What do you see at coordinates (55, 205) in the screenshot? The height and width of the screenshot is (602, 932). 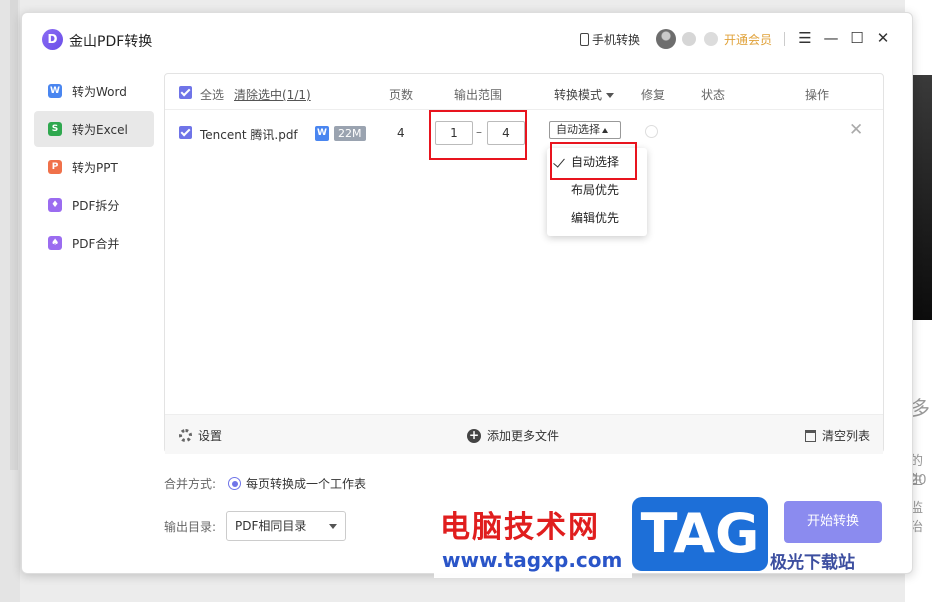 I see `split-icon: ♦` at bounding box center [55, 205].